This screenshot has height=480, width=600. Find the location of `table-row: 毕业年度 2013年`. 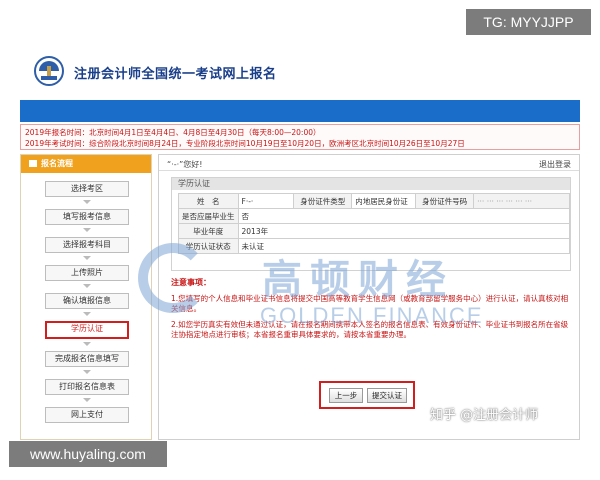

table-row: 毕业年度 2013年 is located at coordinates (374, 231).